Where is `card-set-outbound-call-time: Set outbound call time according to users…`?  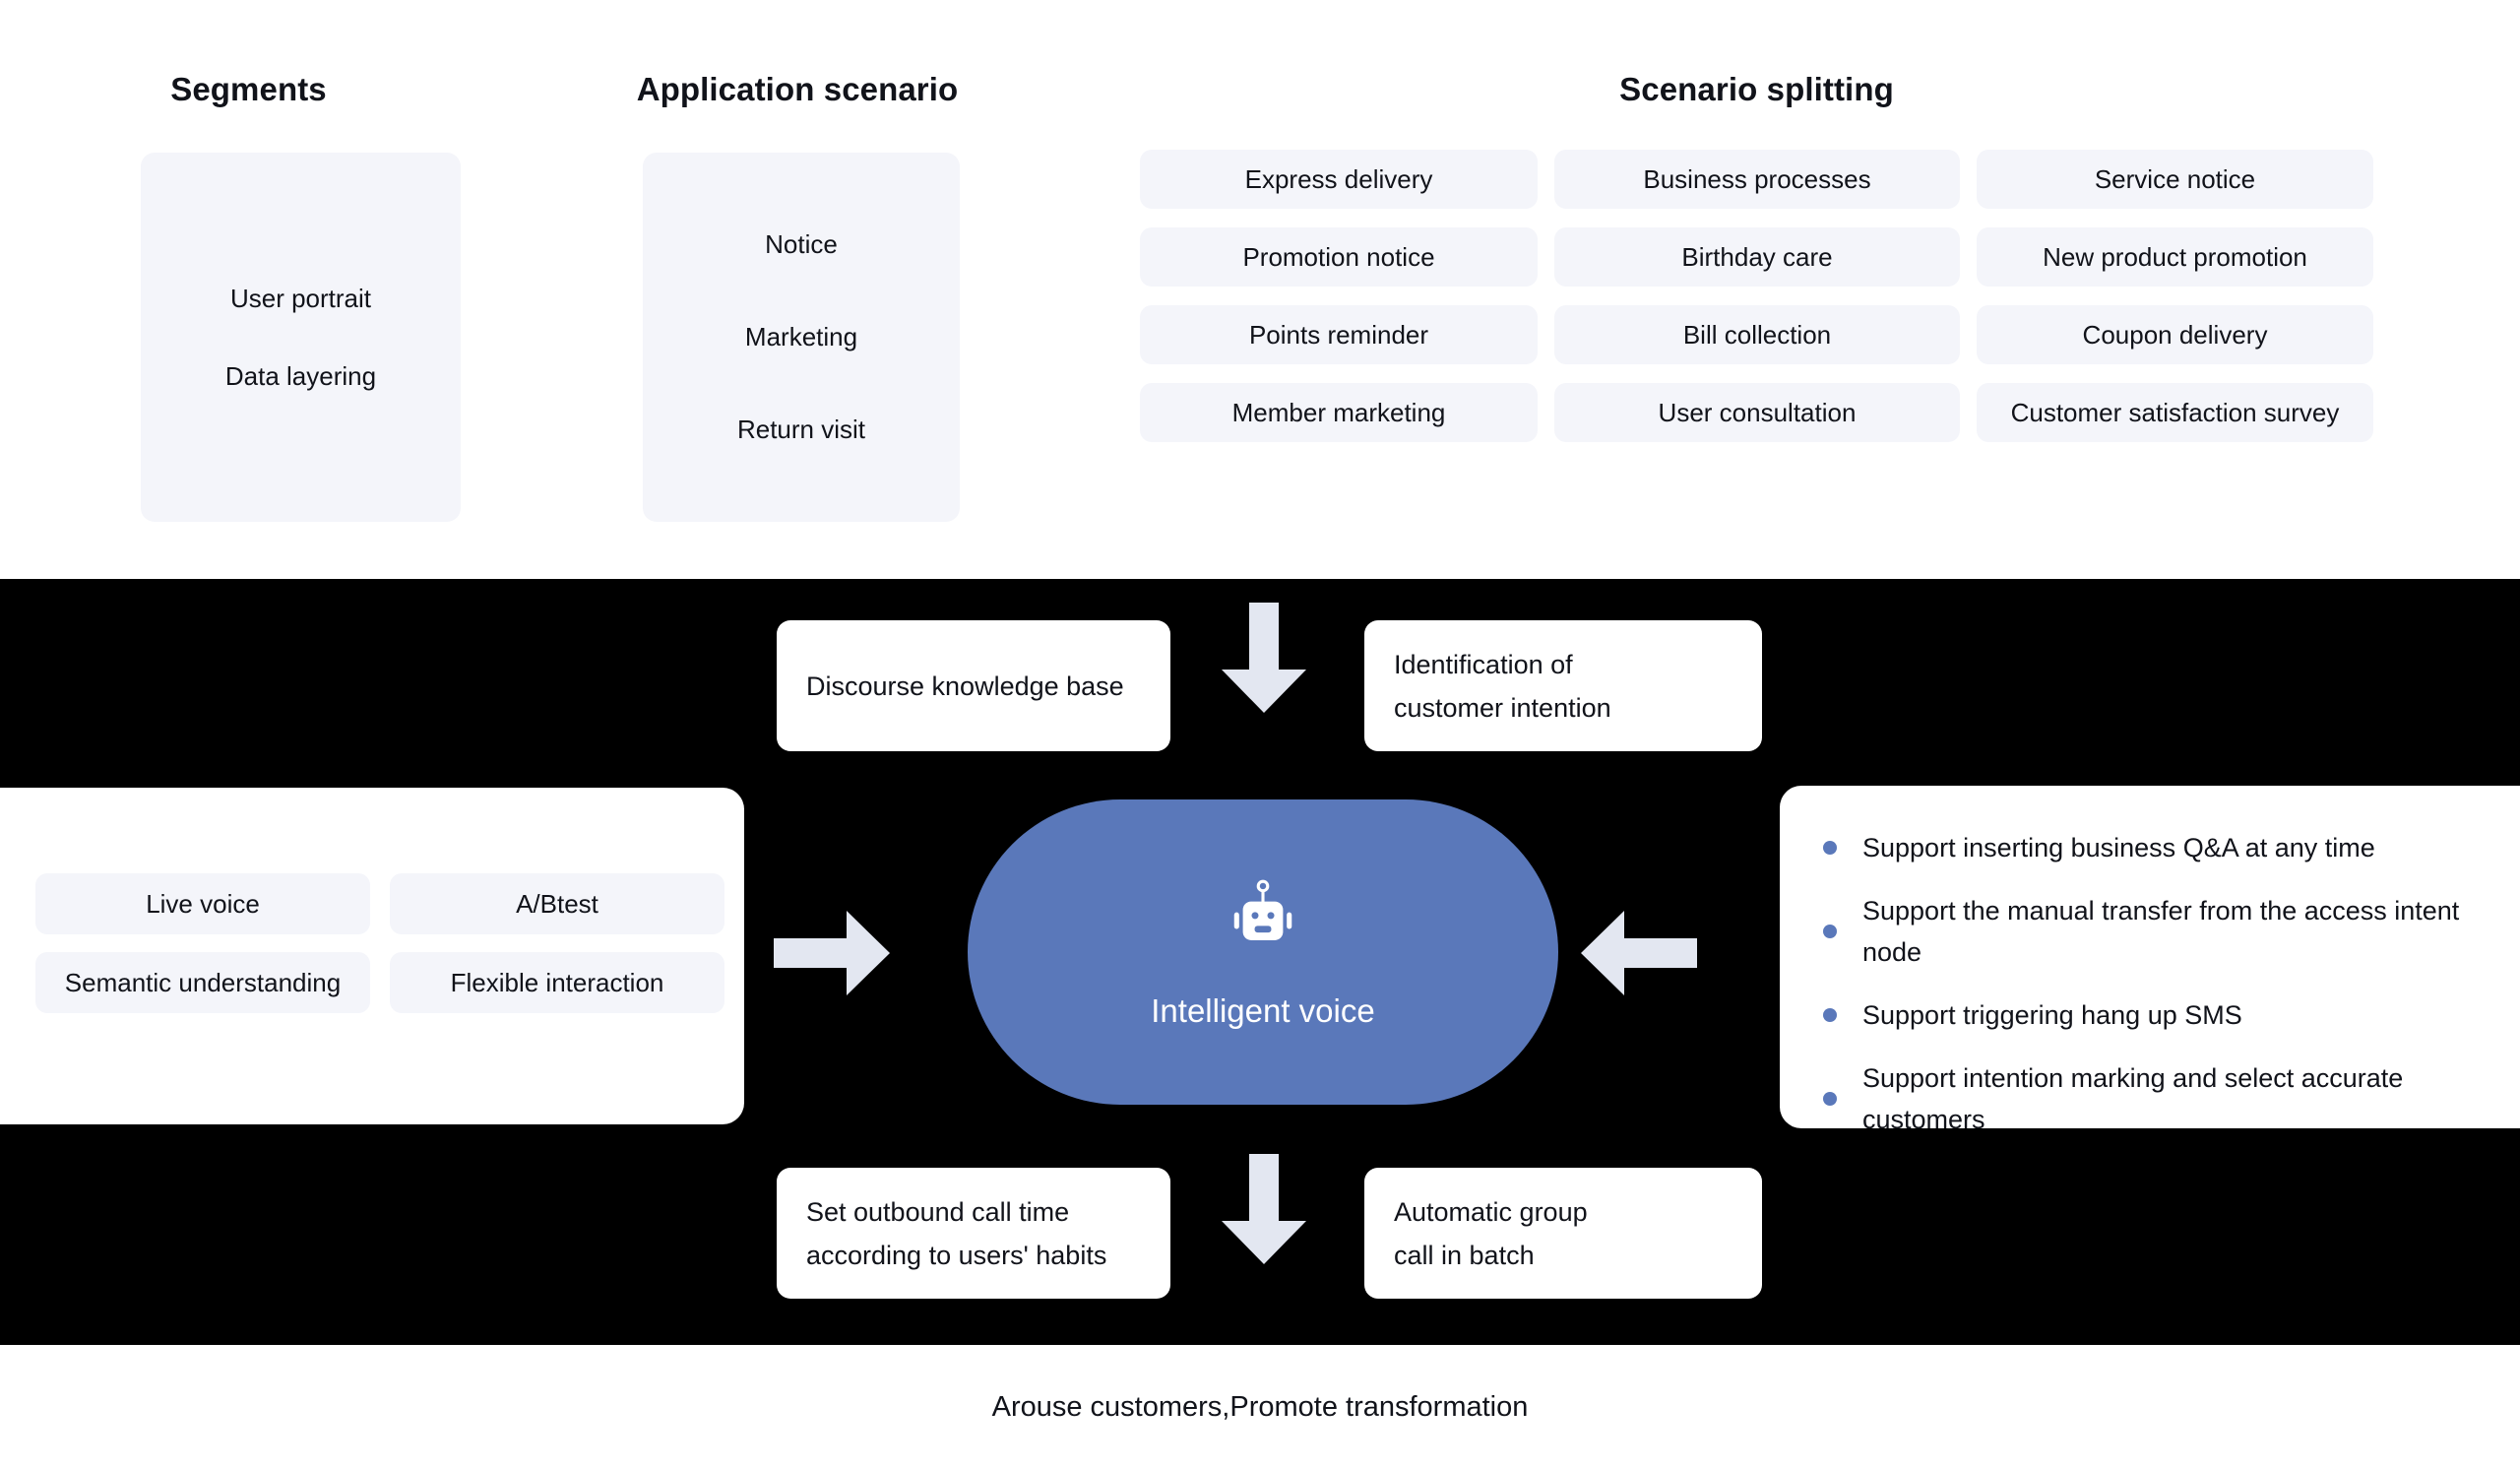
card-set-outbound-call-time: Set outbound call time according to users… is located at coordinates (973, 1233).